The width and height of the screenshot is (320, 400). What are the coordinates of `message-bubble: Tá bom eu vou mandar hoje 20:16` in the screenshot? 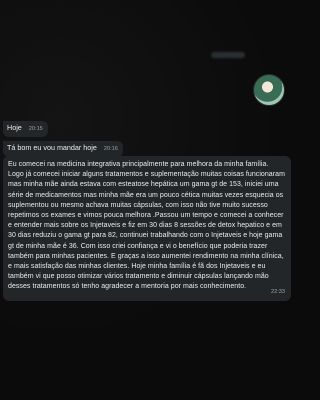 It's located at (63, 149).